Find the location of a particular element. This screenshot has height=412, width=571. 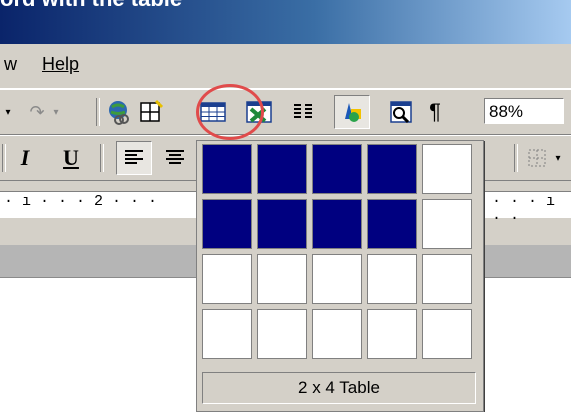

show-formatting-button: ¶ is located at coordinates (435, 112).